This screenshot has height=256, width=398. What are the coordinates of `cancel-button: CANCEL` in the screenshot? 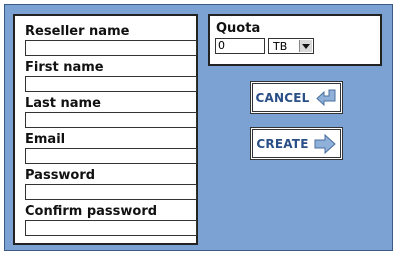 It's located at (296, 97).